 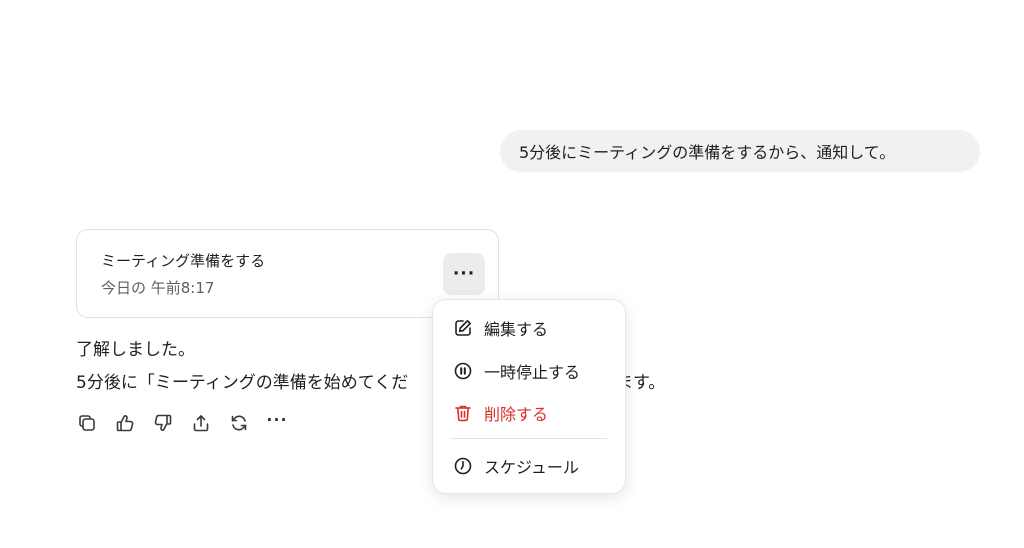 I want to click on assistant-reply-line-1: 了解しました。, so click(x=135, y=350).